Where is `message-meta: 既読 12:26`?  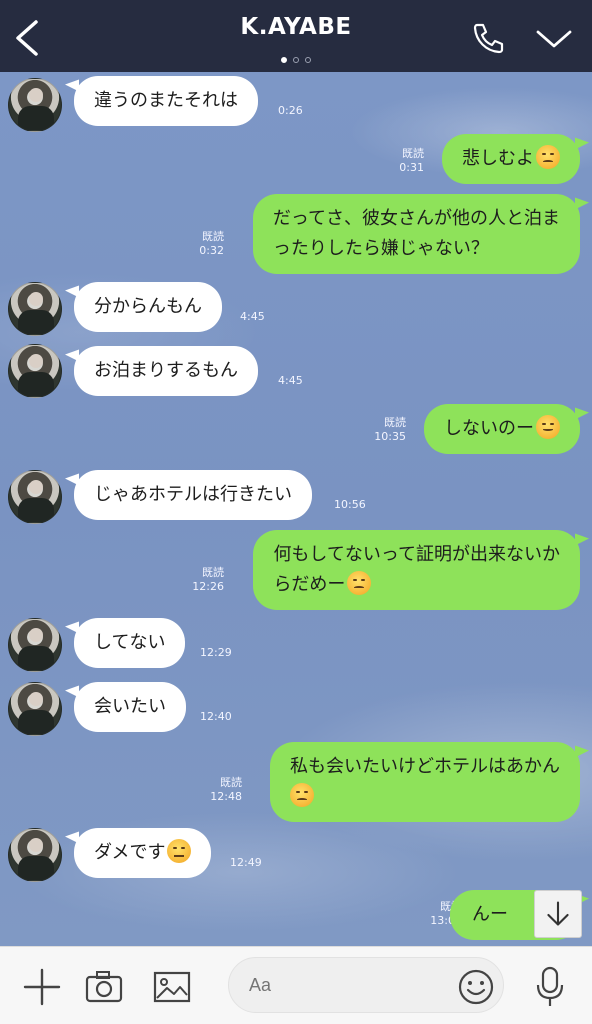 message-meta: 既読 12:26 is located at coordinates (208, 580).